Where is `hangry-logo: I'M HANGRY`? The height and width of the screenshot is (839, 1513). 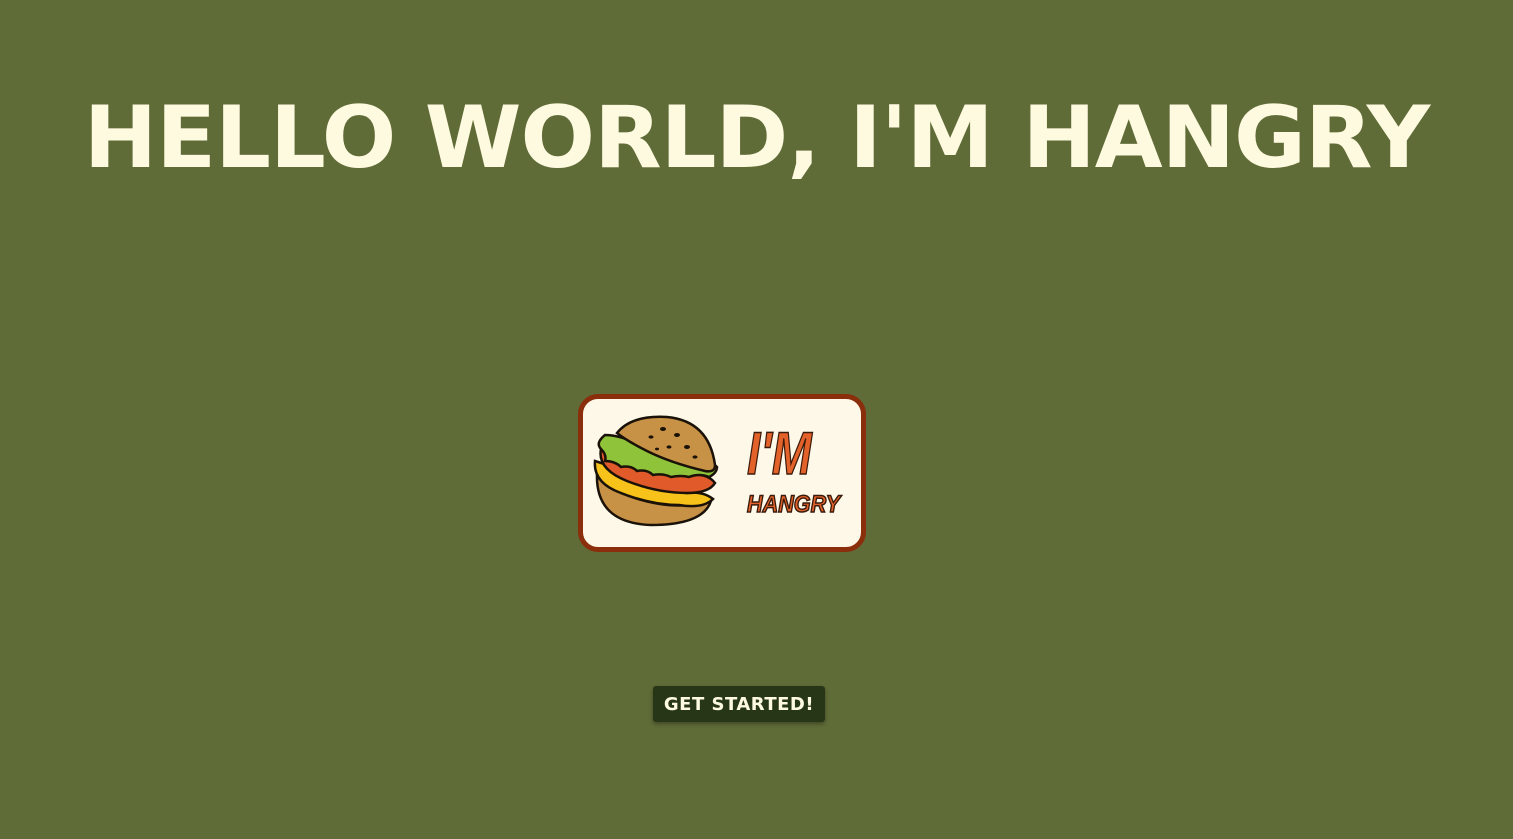
hangry-logo: I'M HANGRY is located at coordinates (722, 473).